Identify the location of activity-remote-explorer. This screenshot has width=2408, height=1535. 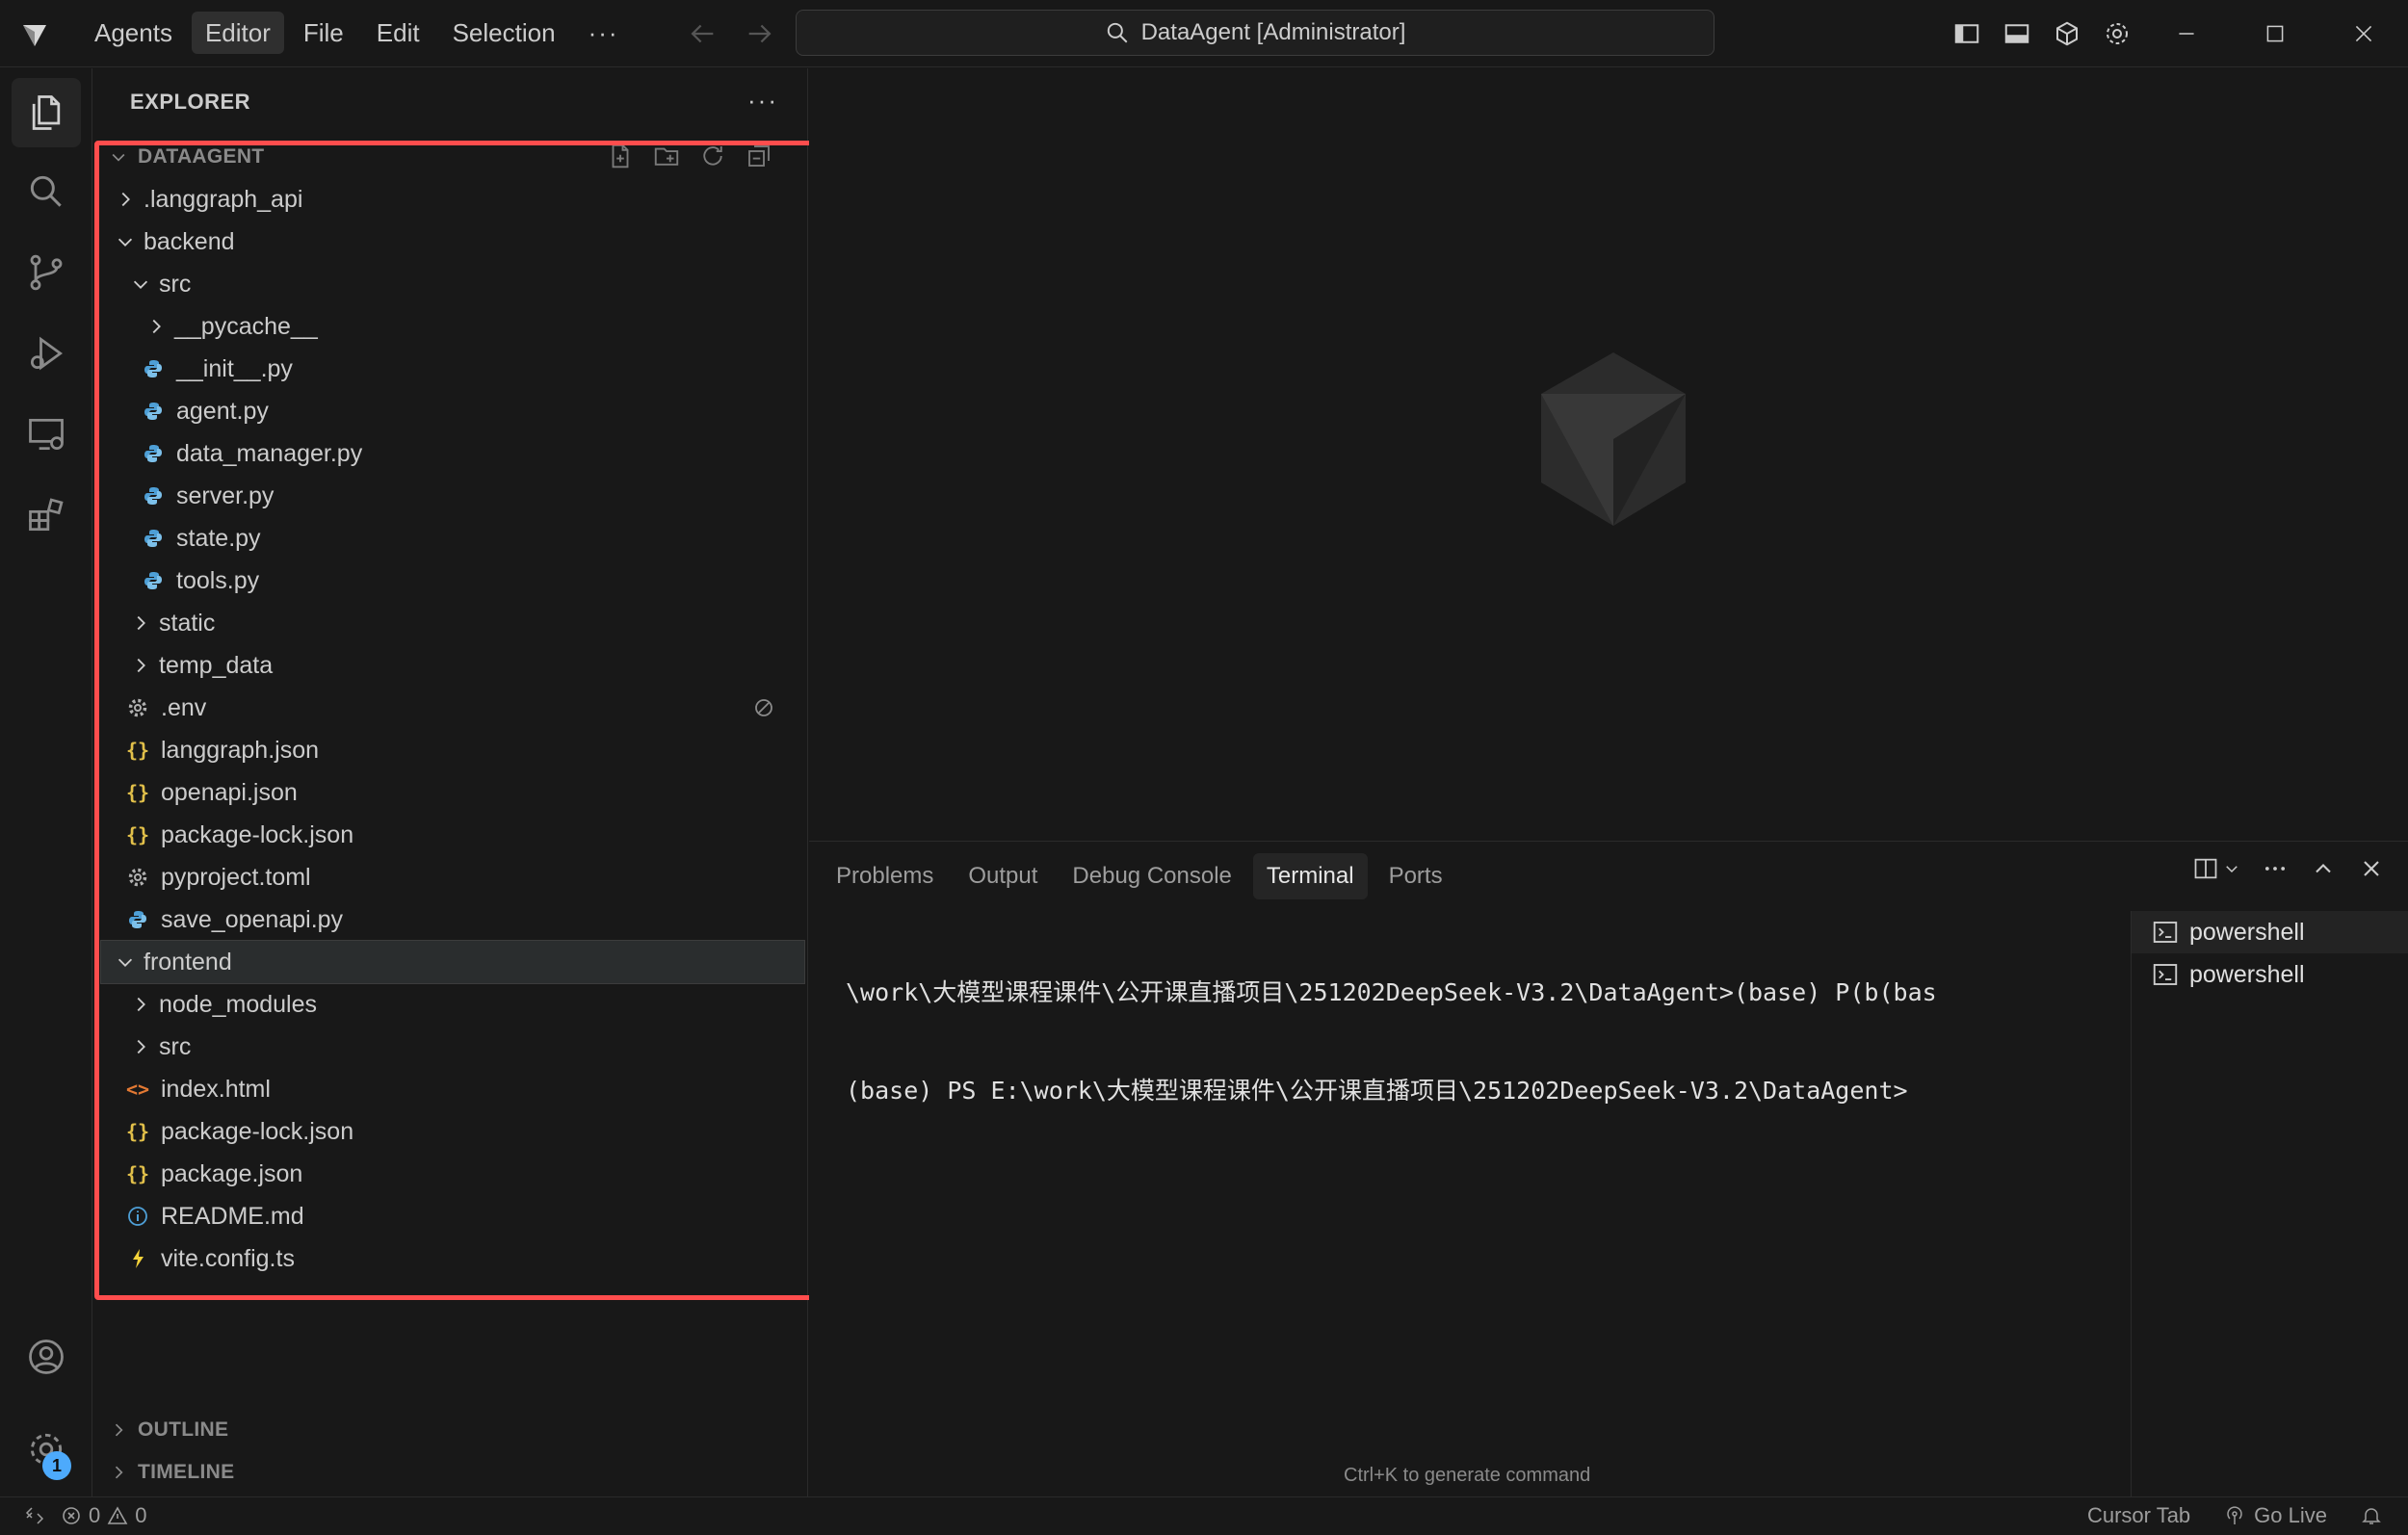
(46, 434).